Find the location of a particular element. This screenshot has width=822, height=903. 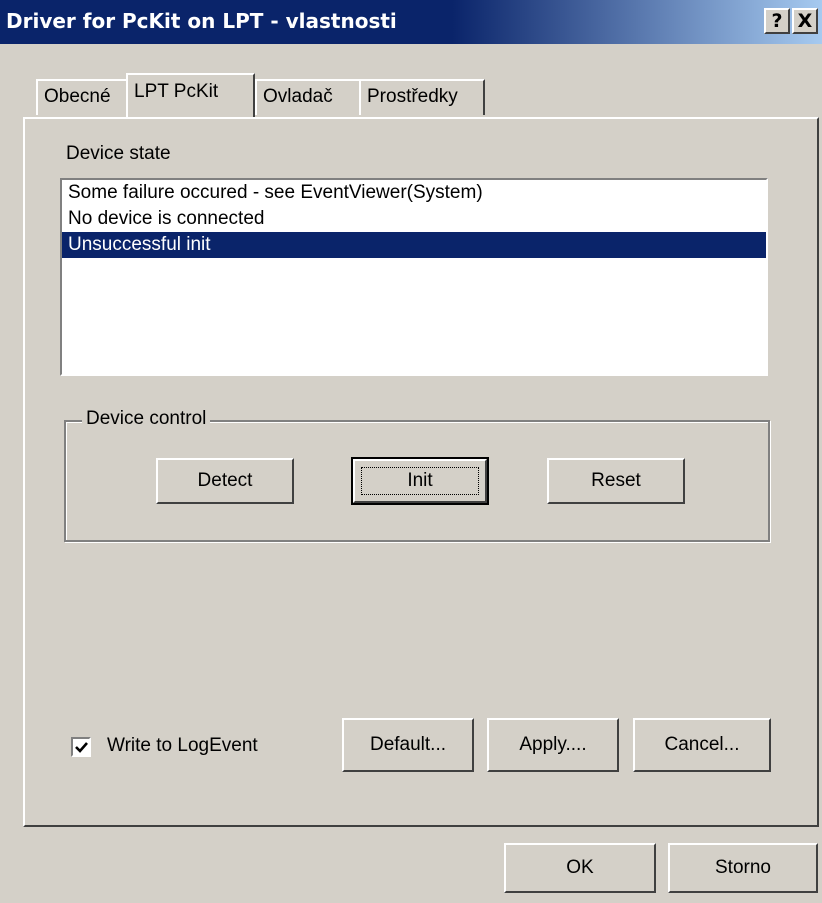

ok-button: OK is located at coordinates (580, 868).